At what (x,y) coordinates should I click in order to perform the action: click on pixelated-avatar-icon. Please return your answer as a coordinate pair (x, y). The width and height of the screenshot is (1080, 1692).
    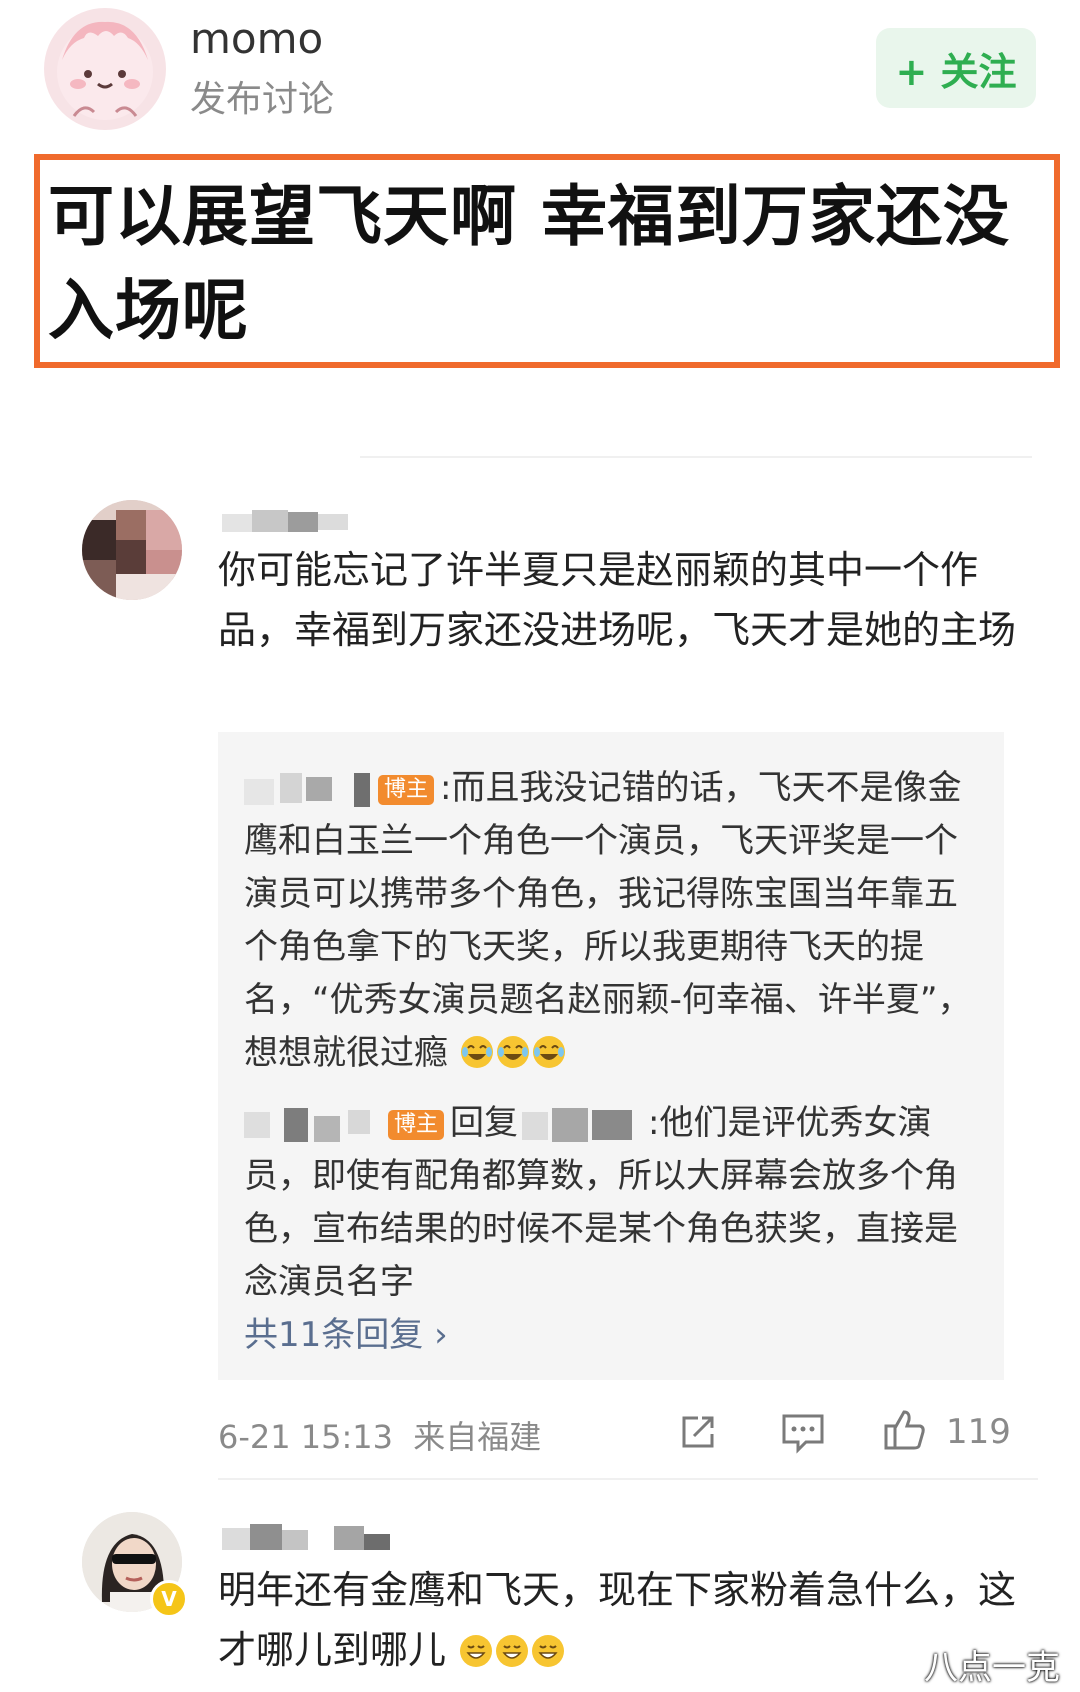
    Looking at the image, I should click on (132, 550).